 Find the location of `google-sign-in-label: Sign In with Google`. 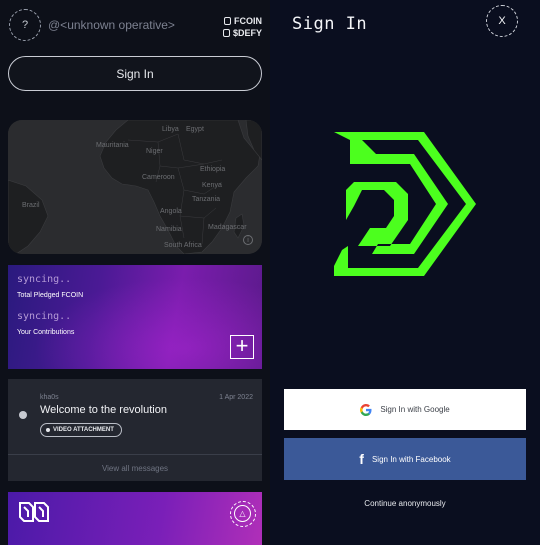

google-sign-in-label: Sign In with Google is located at coordinates (415, 409).